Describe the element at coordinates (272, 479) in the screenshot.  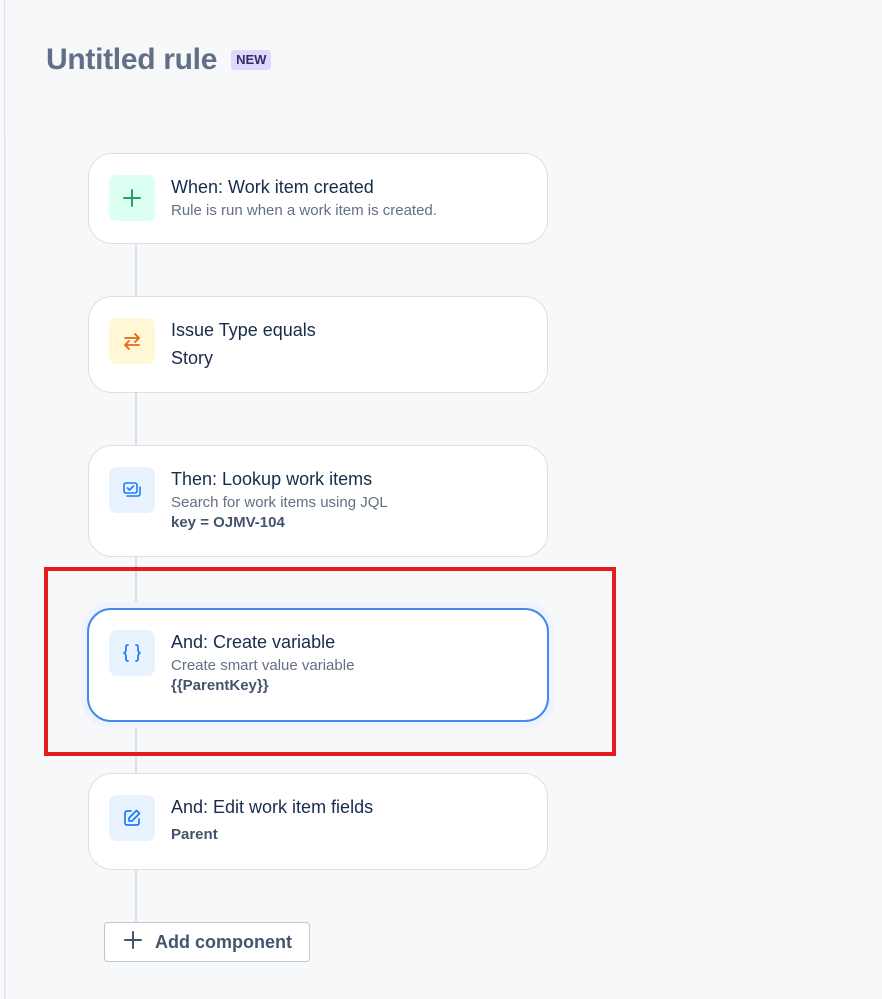
I see `lookup-title: Then: Lookup work items` at that location.